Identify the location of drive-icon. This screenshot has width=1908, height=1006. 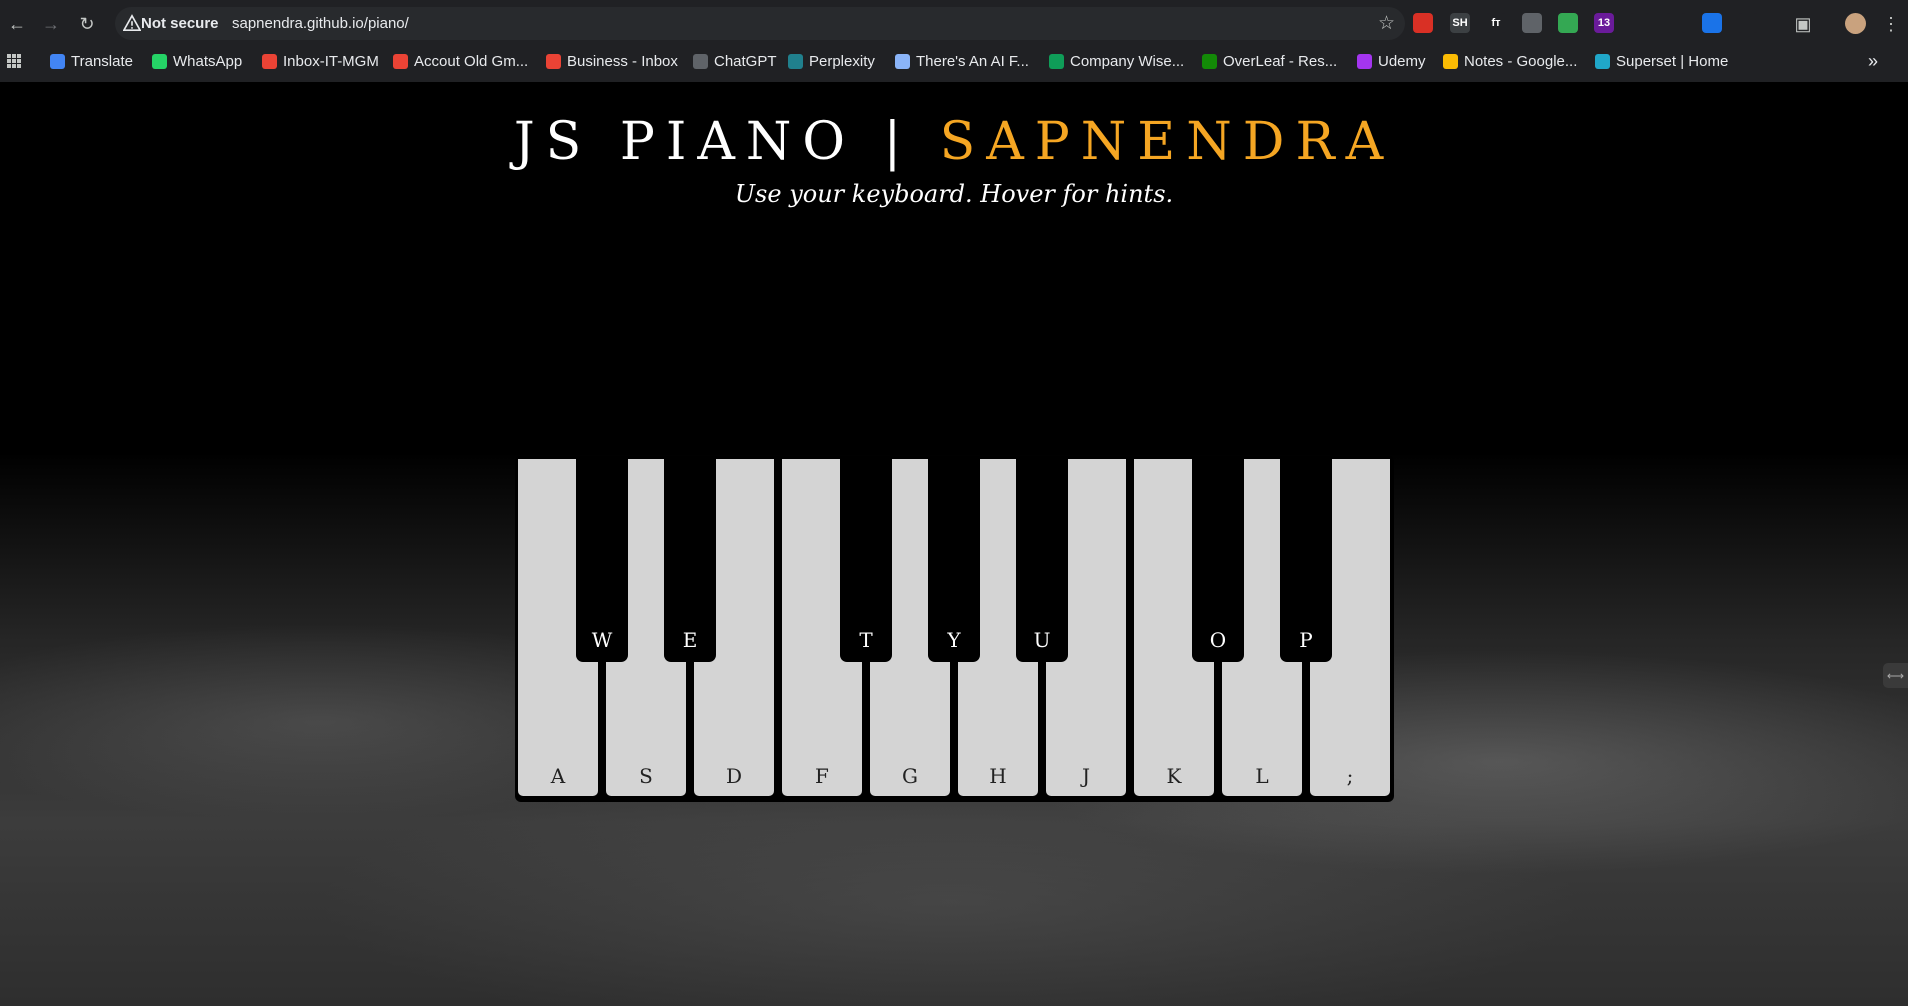
(1450, 61).